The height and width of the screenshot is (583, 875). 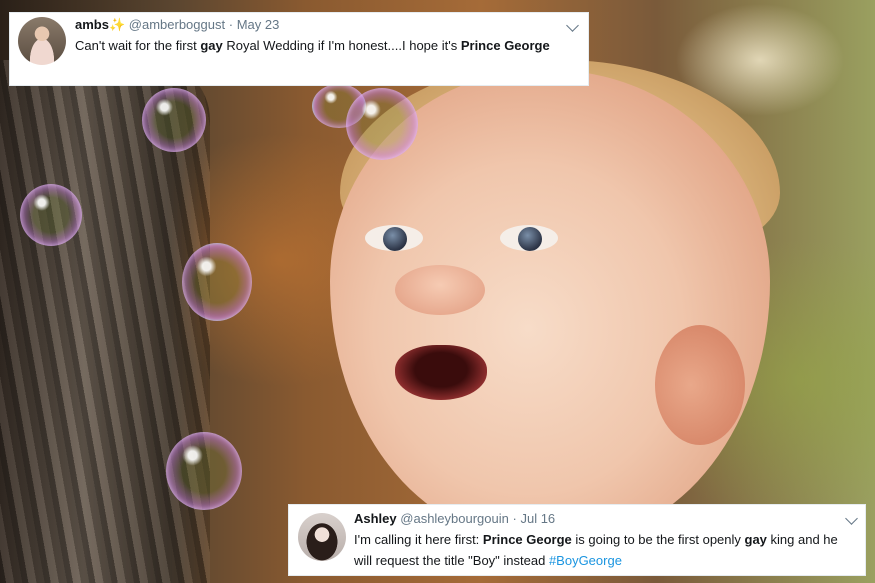 I want to click on tweet-date: Jul 16, so click(x=537, y=518).